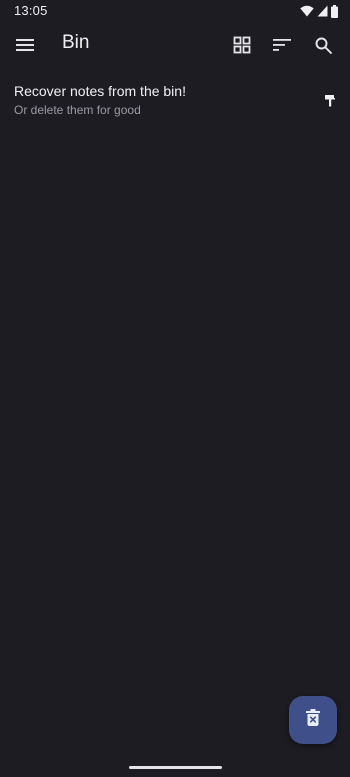  I want to click on grid-view-icon, so click(242, 45).